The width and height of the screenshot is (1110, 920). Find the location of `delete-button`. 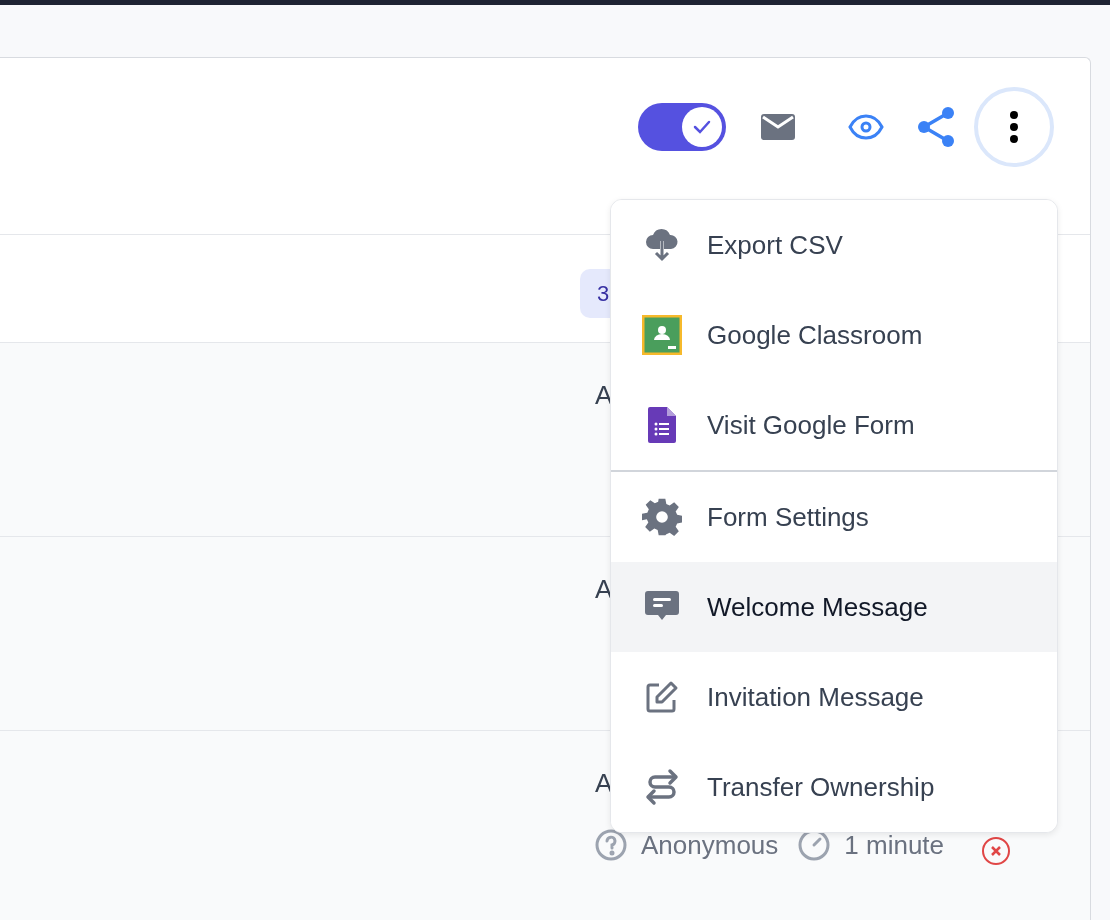

delete-button is located at coordinates (996, 851).